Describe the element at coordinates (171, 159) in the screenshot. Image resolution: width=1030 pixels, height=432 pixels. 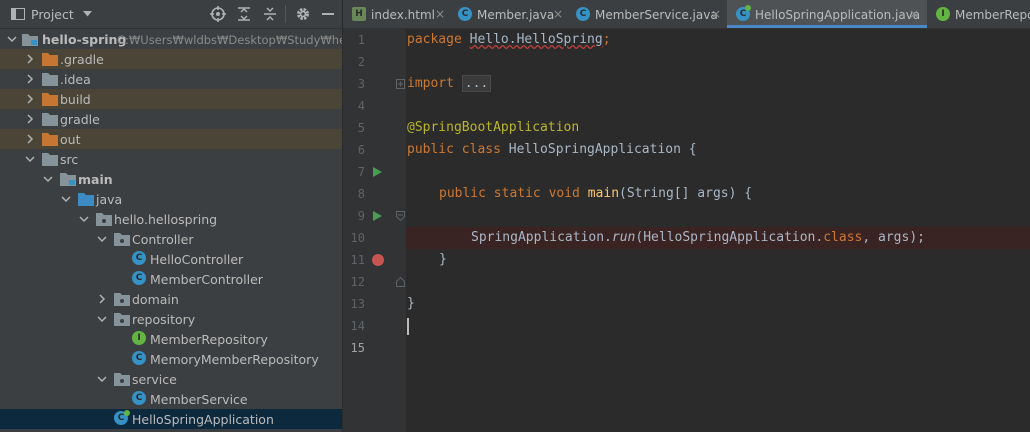
I see `tree-row-src: src` at that location.